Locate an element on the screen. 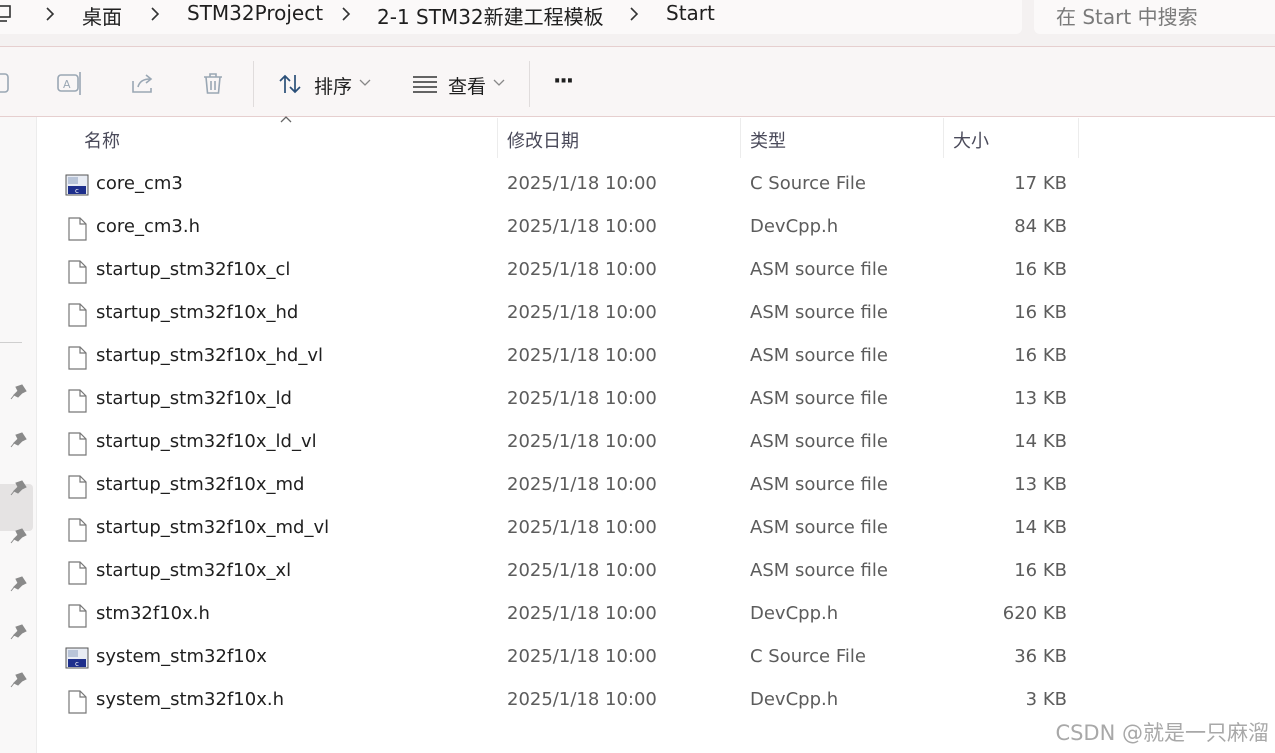 The width and height of the screenshot is (1275, 753). file-name: startup_stm32f10x_cl is located at coordinates (193, 269).